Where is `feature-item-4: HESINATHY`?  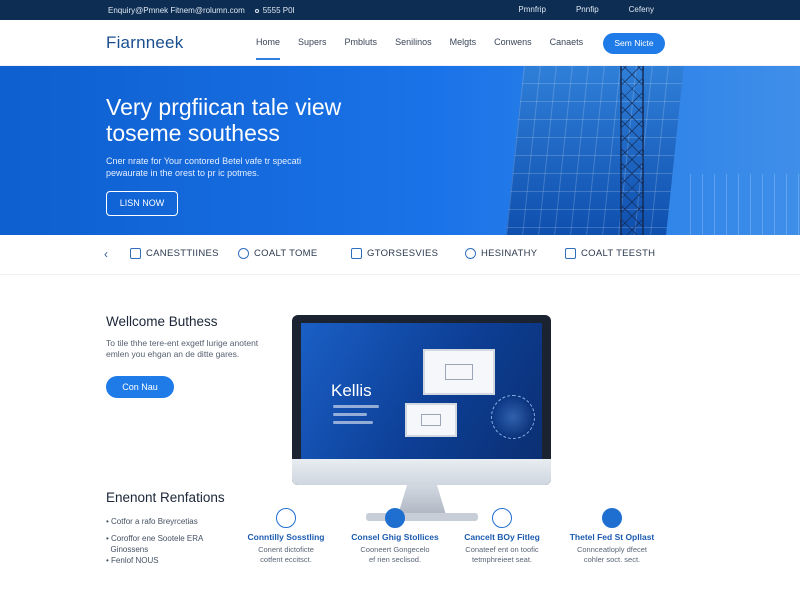
feature-item-4: HESINATHY is located at coordinates (501, 253).